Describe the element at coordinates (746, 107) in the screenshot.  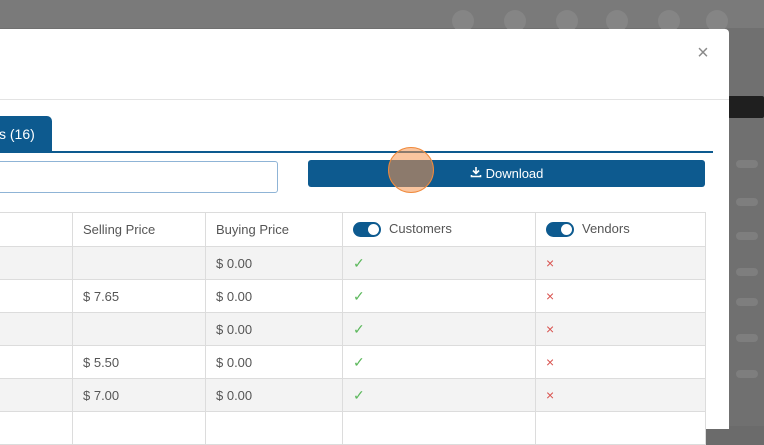
I see `background-button` at that location.